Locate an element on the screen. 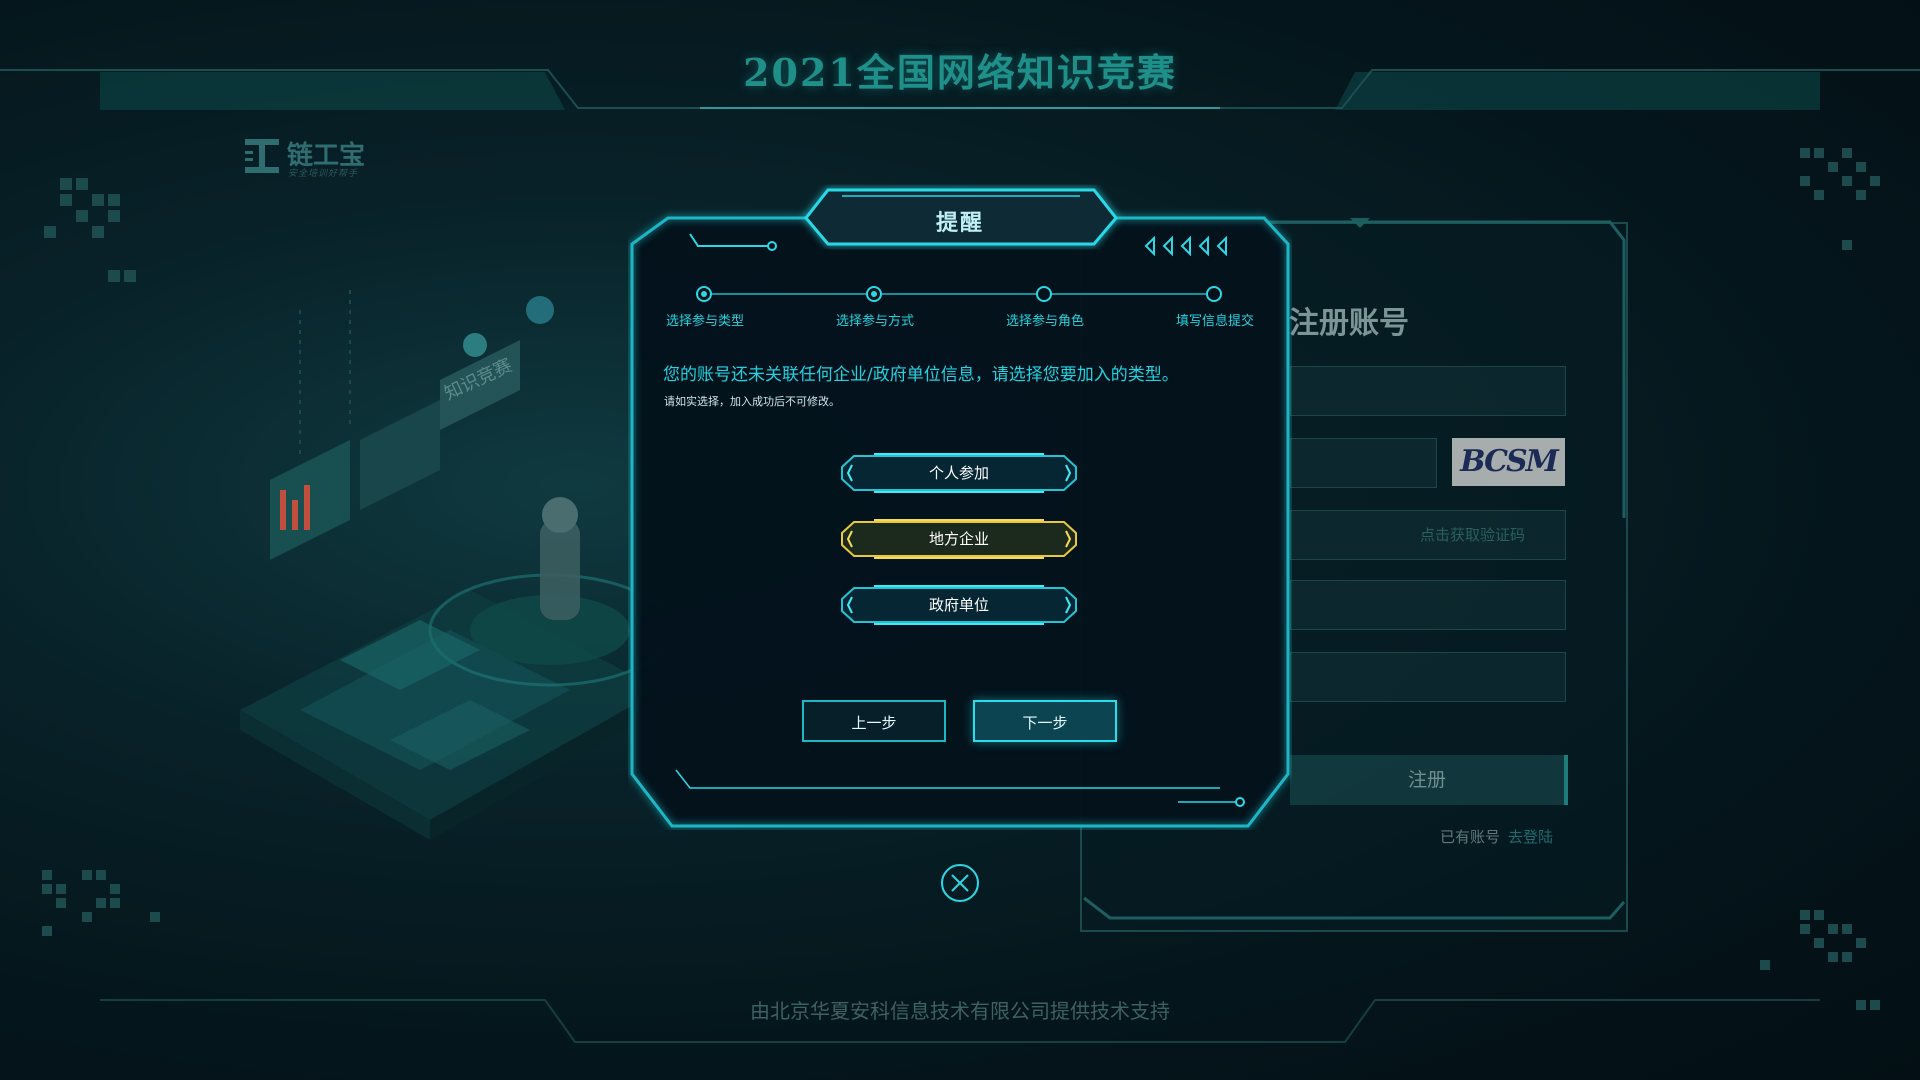 This screenshot has height=1080, width=1920. progress-steps is located at coordinates (959, 294).